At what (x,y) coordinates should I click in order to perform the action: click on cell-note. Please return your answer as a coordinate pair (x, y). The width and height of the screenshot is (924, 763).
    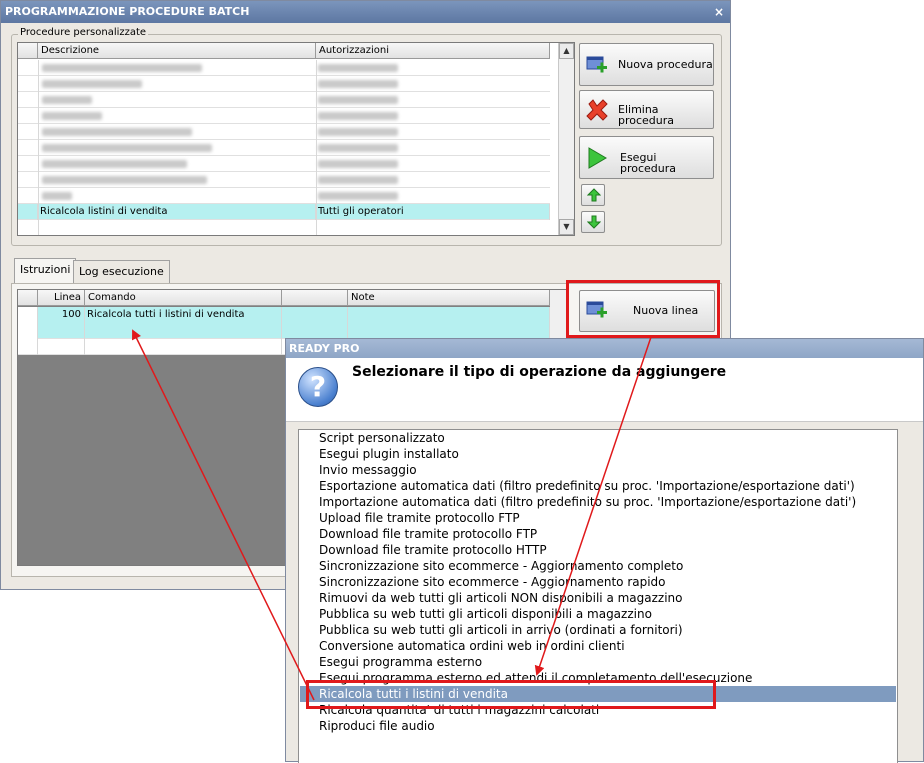
    Looking at the image, I should click on (449, 323).